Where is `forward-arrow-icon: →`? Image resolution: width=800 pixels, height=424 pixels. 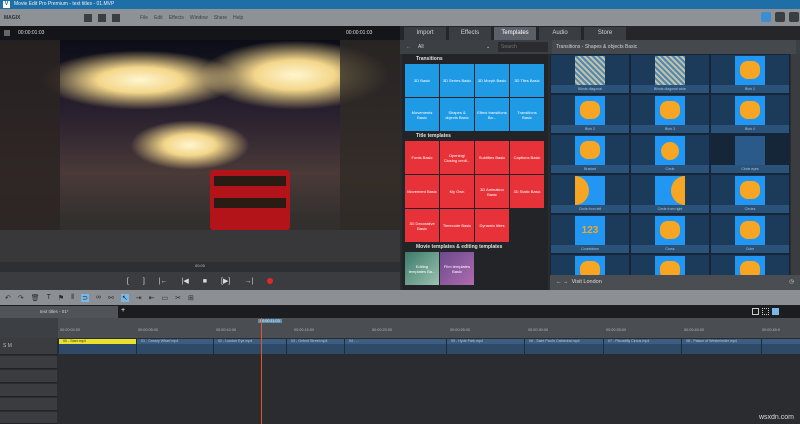 forward-arrow-icon: → is located at coordinates (566, 282).